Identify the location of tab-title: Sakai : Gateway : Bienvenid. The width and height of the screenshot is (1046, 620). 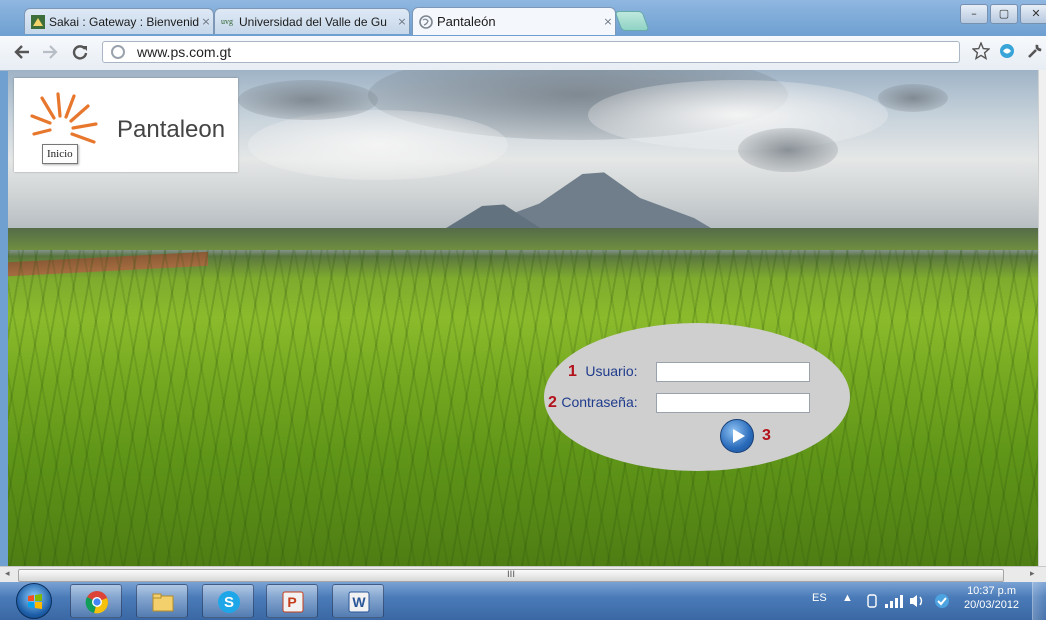
(124, 21).